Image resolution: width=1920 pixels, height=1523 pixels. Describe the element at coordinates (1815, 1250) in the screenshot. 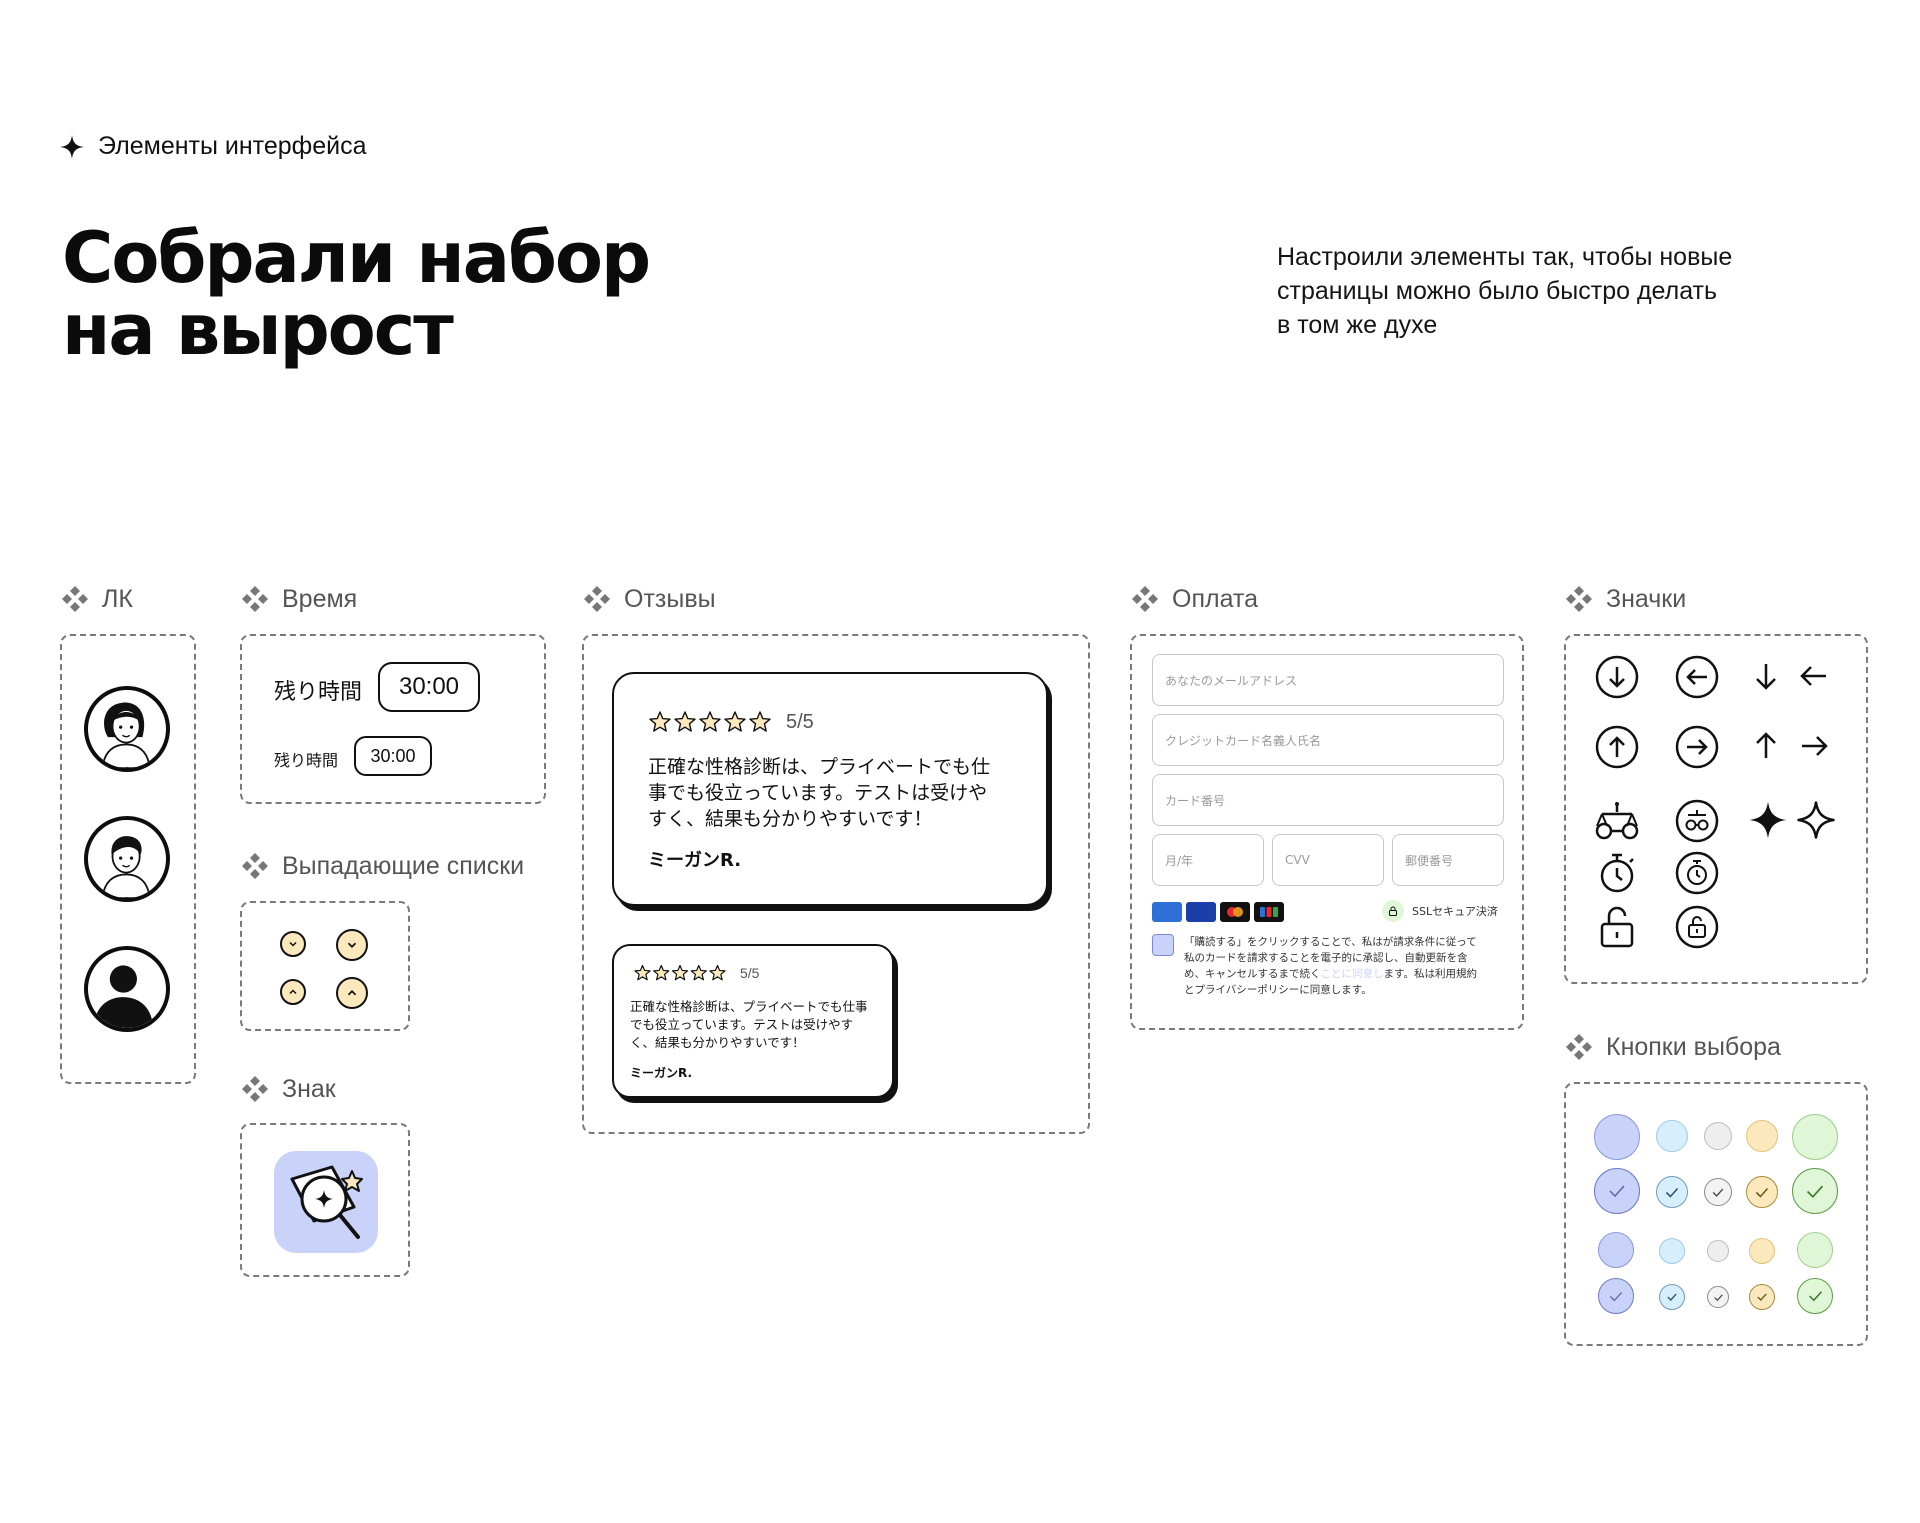

I see `radio-green-unchecked-small` at that location.